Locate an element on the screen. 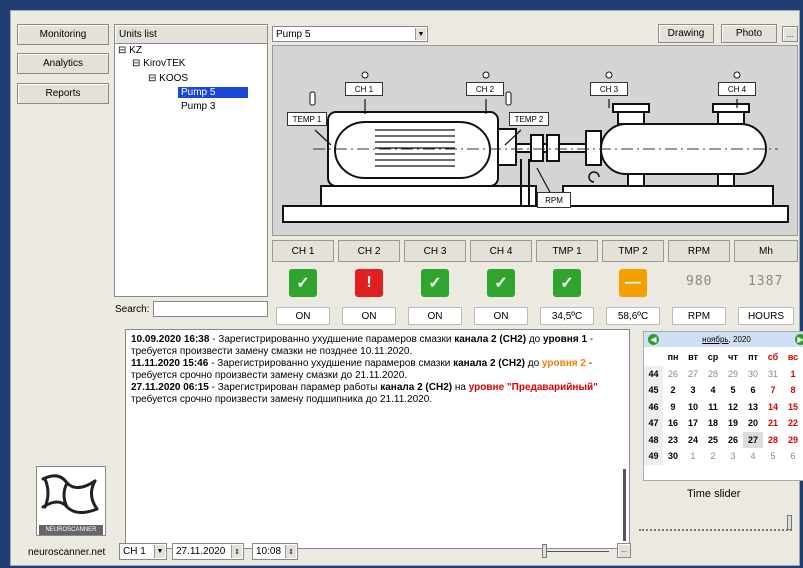 The image size is (803, 568). channel-select: CH 1 ▼ is located at coordinates (143, 551).